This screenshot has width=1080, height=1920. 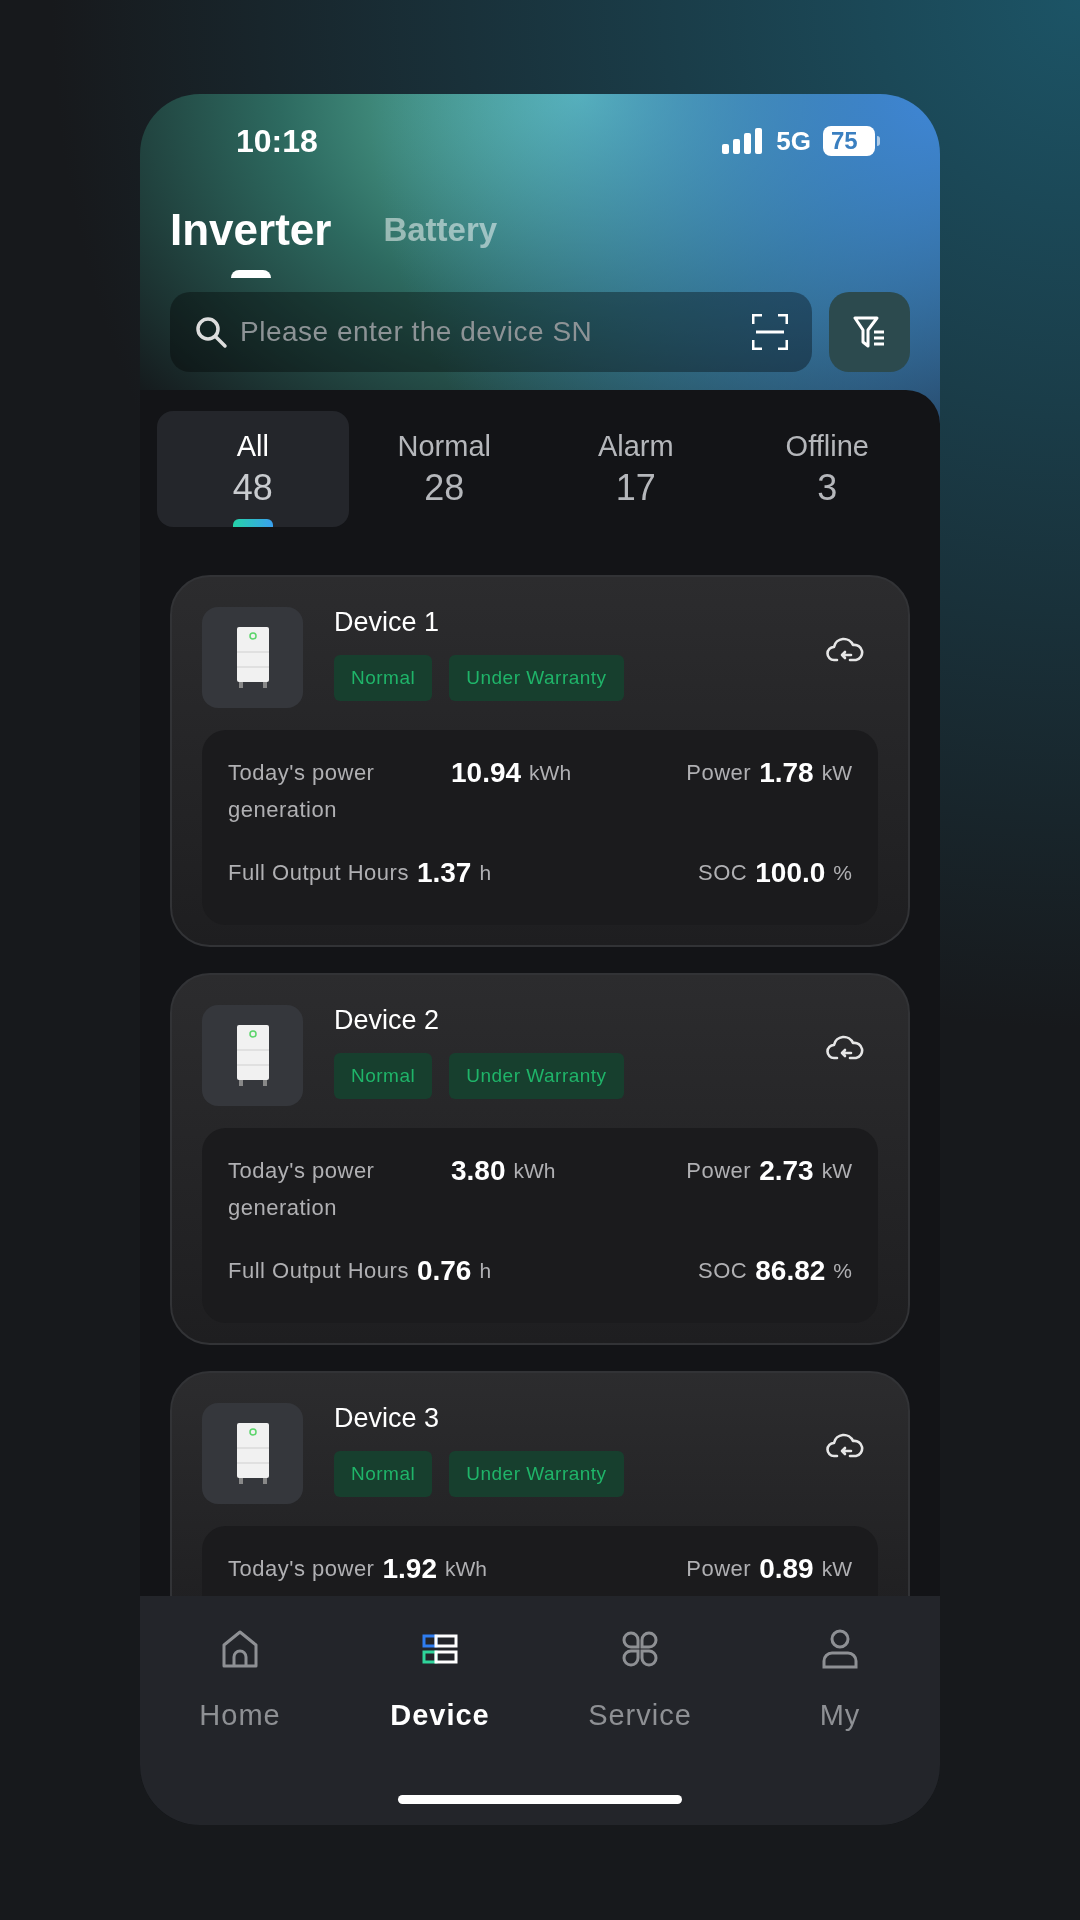 I want to click on stat-value: 0.89, so click(x=786, y=1569).